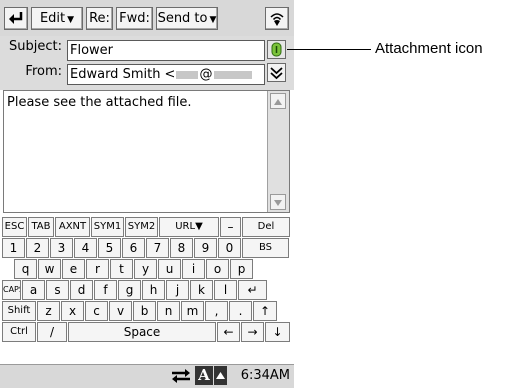 The image size is (524, 389). I want to click on key-space: Space, so click(142, 332).